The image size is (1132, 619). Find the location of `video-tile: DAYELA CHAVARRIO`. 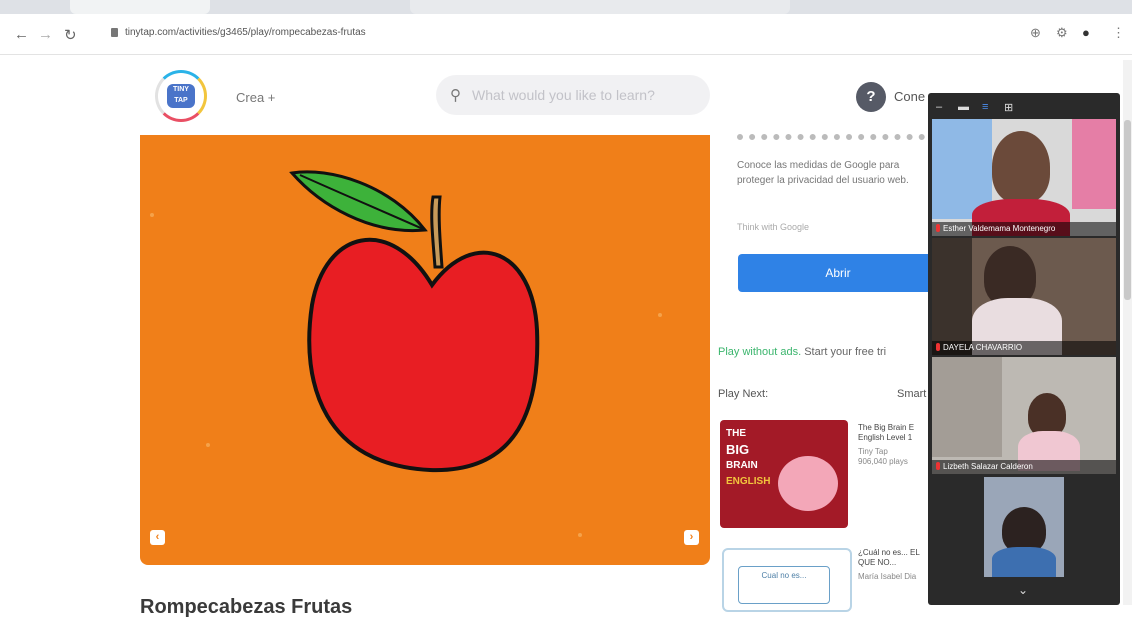

video-tile: DAYELA CHAVARRIO is located at coordinates (1024, 296).